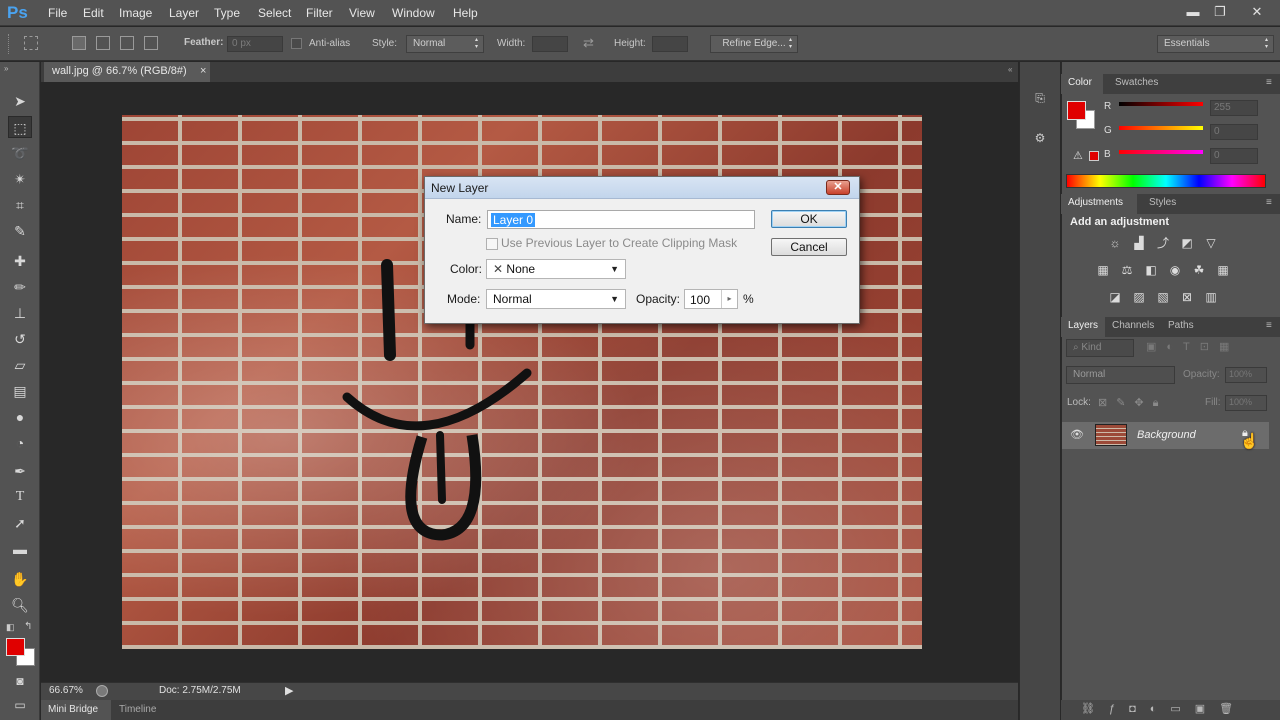 This screenshot has height=720, width=1280. What do you see at coordinates (1094, 156) in the screenshot?
I see `gamut-swatch` at bounding box center [1094, 156].